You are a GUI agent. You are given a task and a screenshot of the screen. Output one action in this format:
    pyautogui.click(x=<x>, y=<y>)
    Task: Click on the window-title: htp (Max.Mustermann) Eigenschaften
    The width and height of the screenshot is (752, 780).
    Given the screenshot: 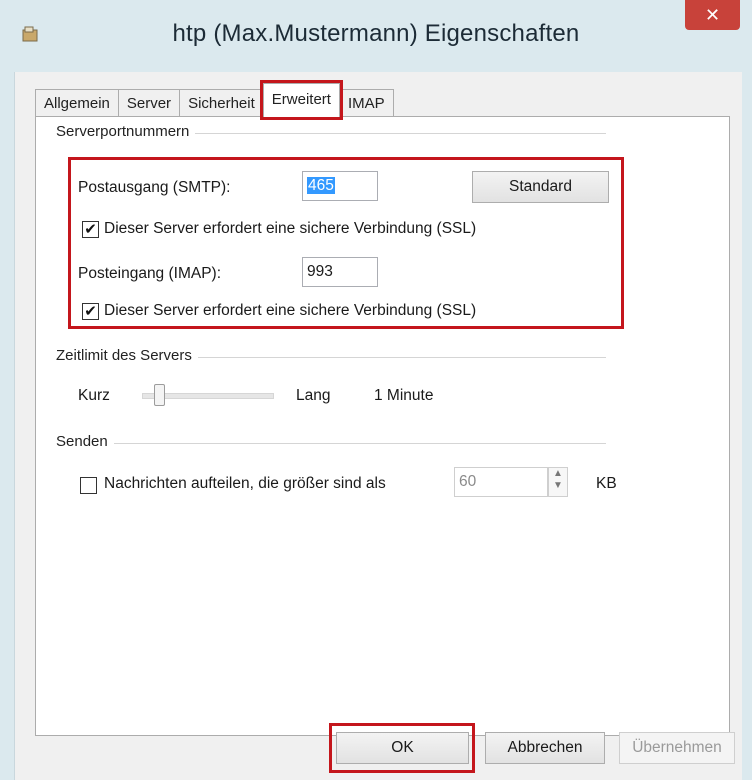 What is the action you would take?
    pyautogui.click(x=376, y=33)
    